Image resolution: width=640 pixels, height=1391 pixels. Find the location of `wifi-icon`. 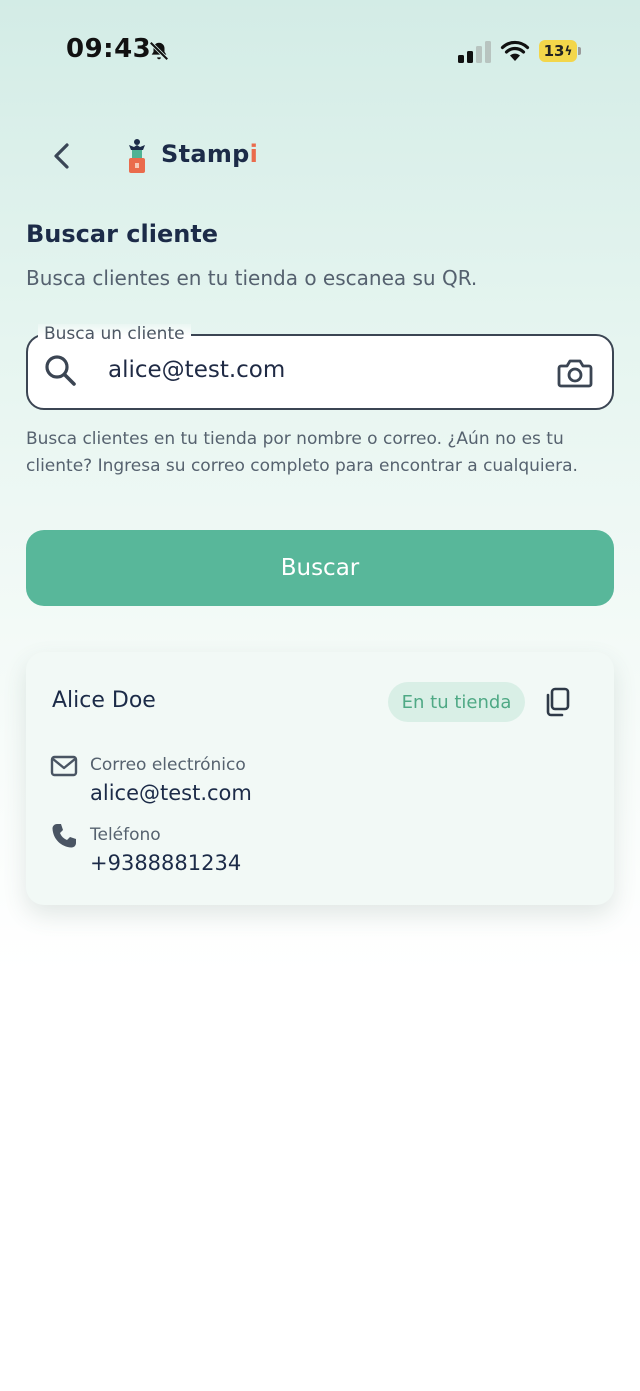

wifi-icon is located at coordinates (515, 50).